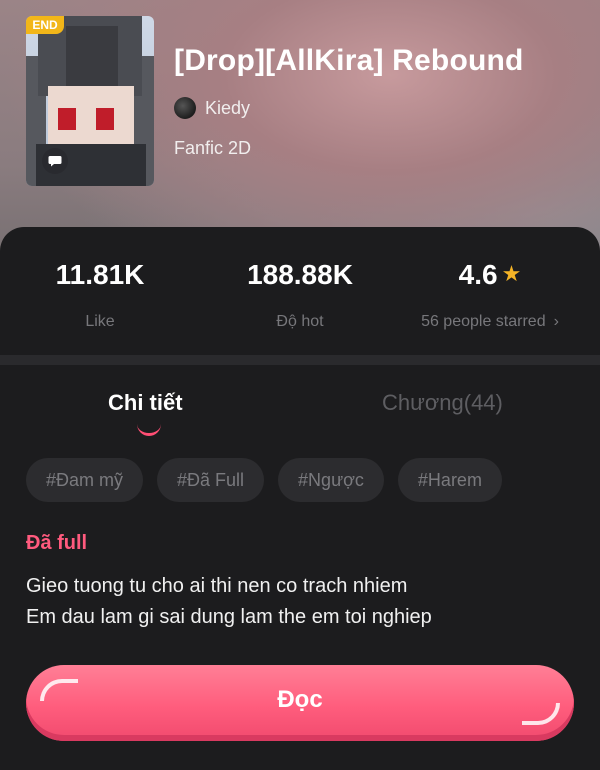 This screenshot has width=600, height=770. I want to click on star-icon: ★, so click(511, 273).